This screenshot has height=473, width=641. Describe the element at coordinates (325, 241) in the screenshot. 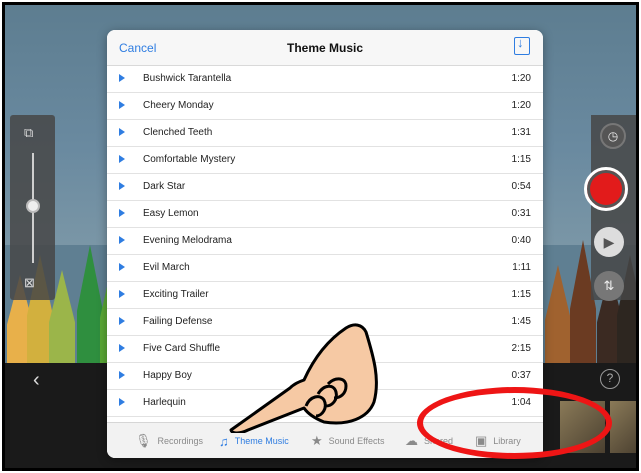

I see `track-row: Evening Melodrama 0:40` at that location.